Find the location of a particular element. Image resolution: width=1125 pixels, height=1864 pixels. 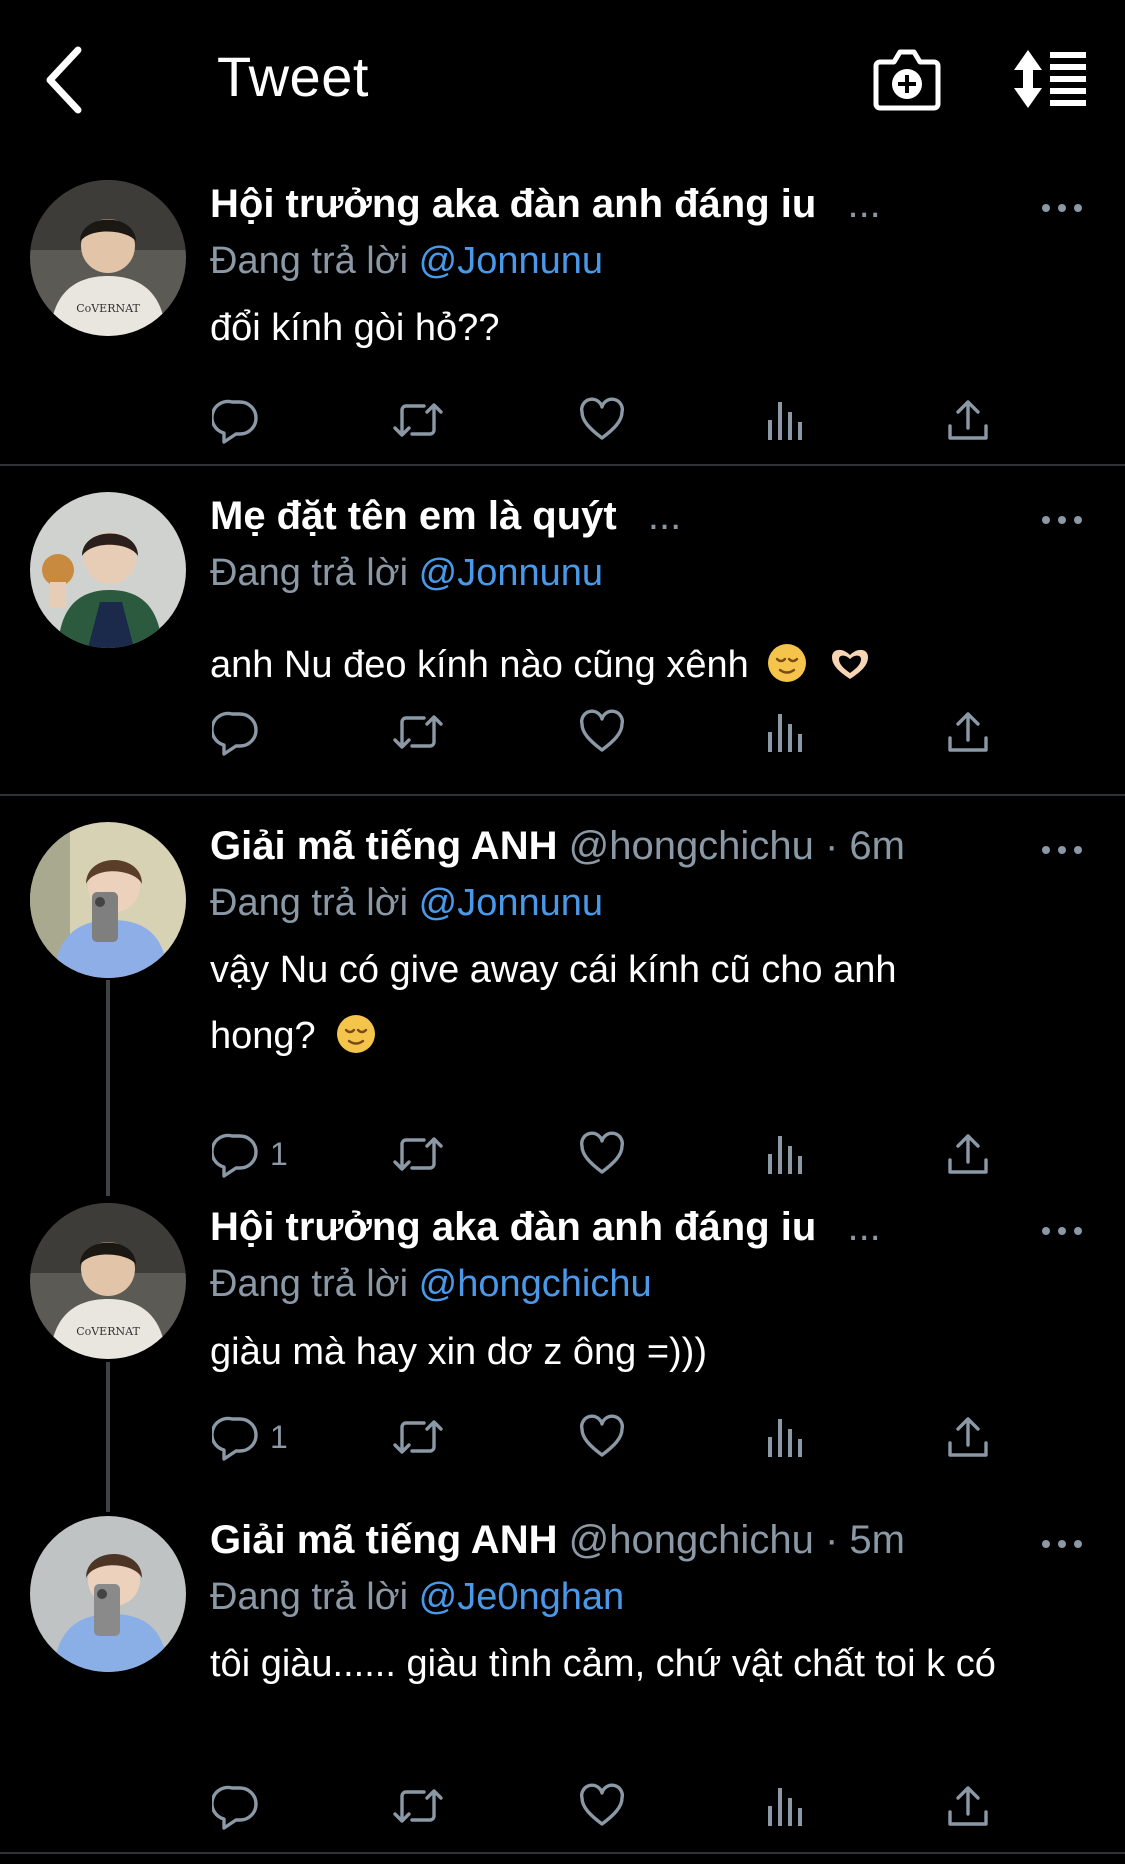

mention-link: @hongchichu is located at coordinates (535, 1284).